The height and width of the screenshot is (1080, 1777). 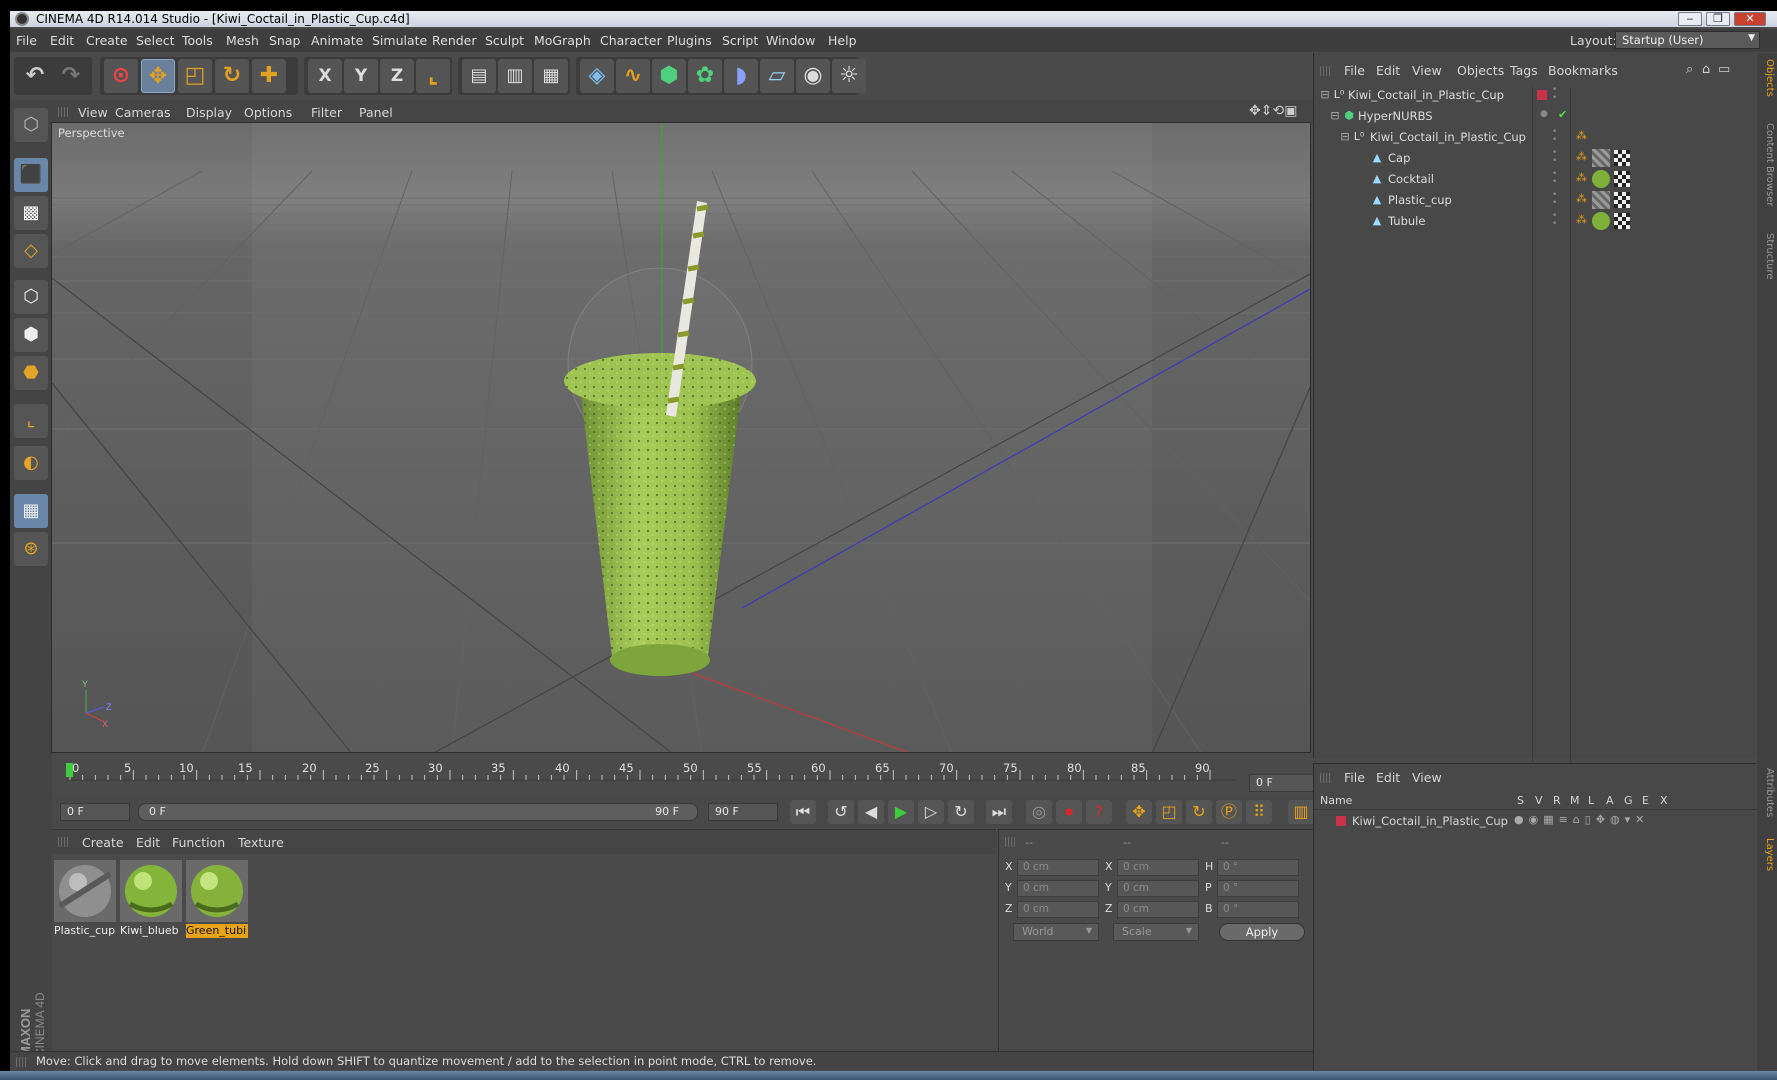 What do you see at coordinates (562, 40) in the screenshot?
I see `menu-mograph: MoGraph` at bounding box center [562, 40].